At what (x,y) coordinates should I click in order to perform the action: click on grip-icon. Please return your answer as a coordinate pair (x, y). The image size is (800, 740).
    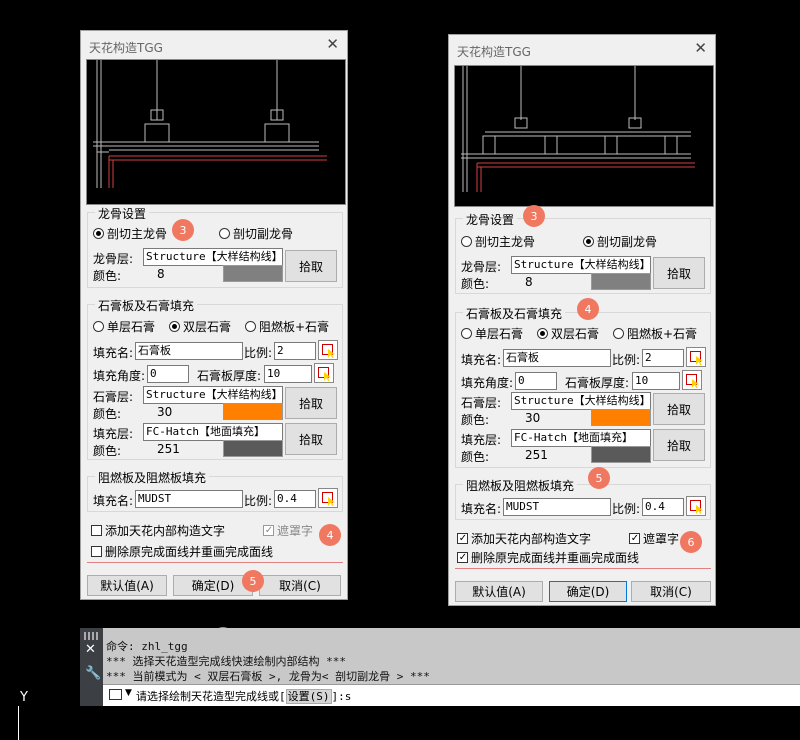
    Looking at the image, I should click on (92, 636).